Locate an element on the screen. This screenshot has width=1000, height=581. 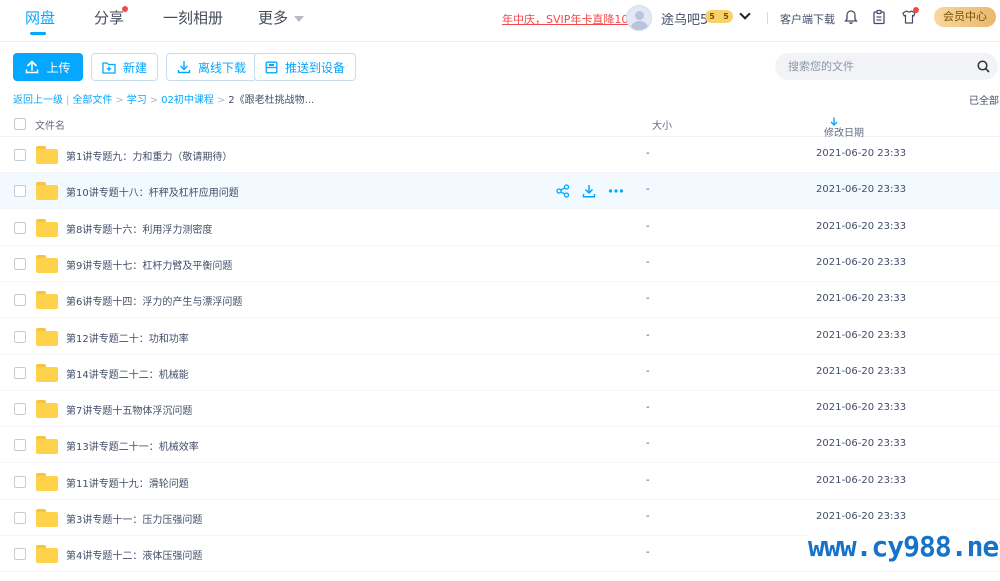
offline-download-button: 离线下载 is located at coordinates (212, 67).